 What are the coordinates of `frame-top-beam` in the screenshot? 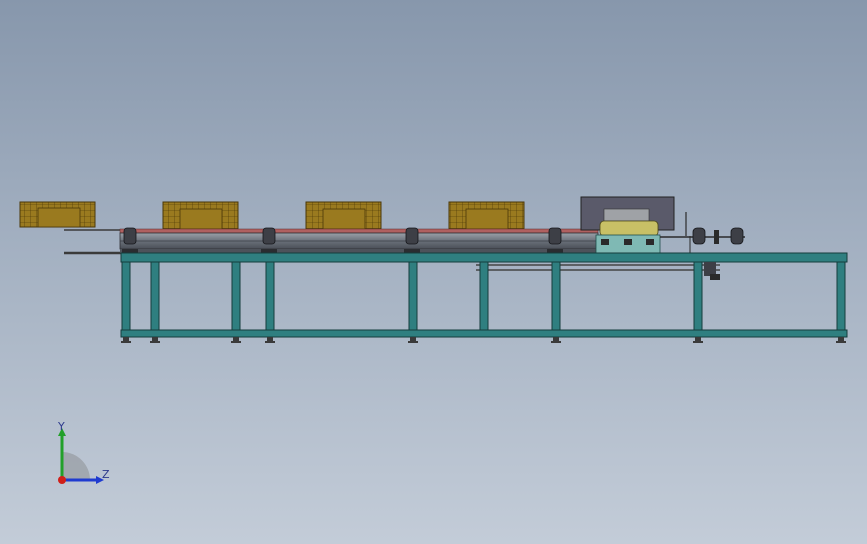 It's located at (484, 257).